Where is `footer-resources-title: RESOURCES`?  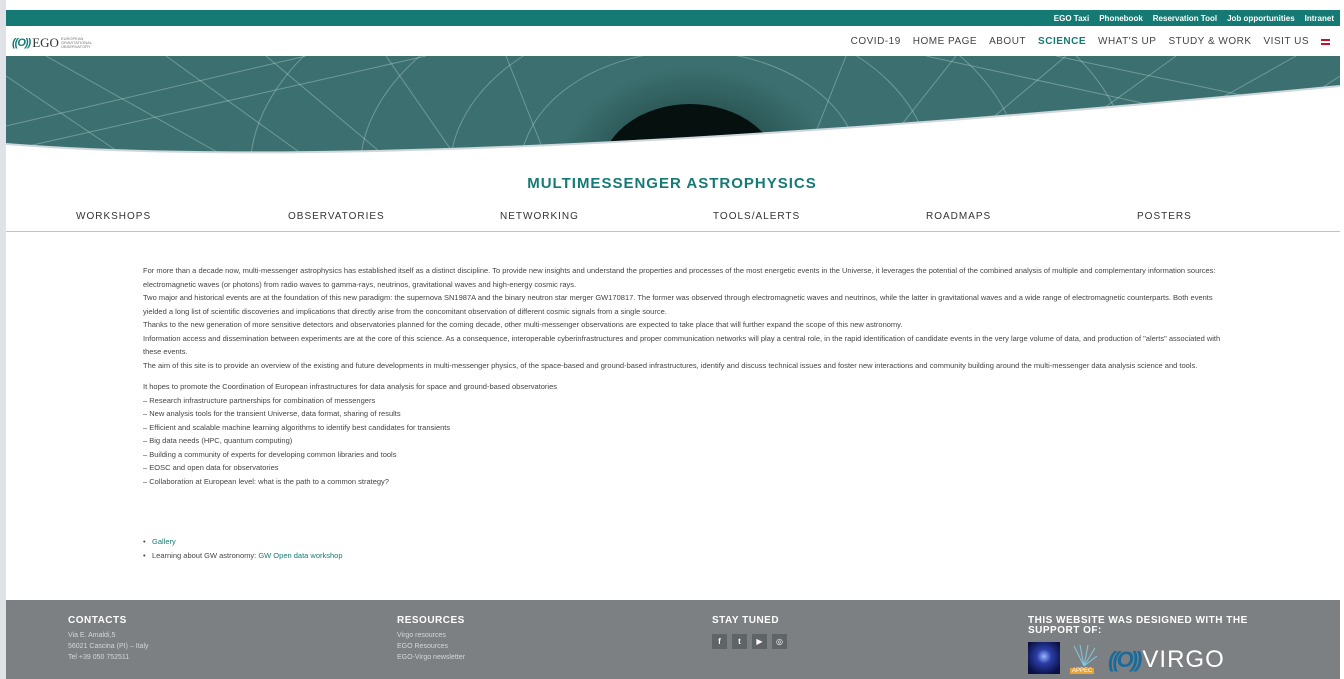
footer-resources-title: RESOURCES is located at coordinates (431, 620).